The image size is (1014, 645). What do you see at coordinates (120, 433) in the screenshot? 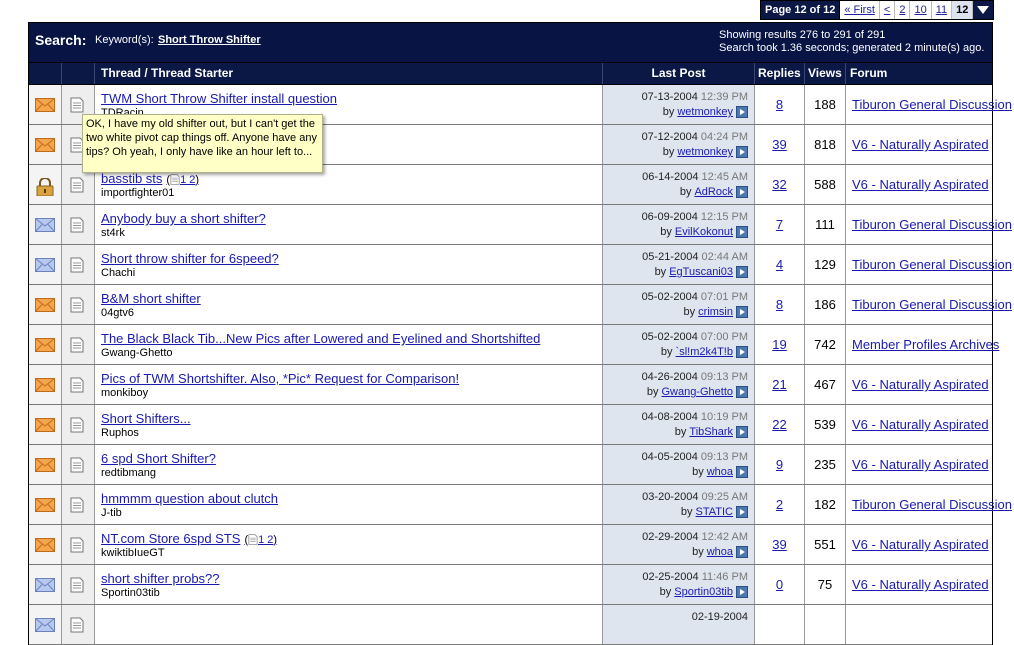
I see `thread-starter: Ruphos` at bounding box center [120, 433].